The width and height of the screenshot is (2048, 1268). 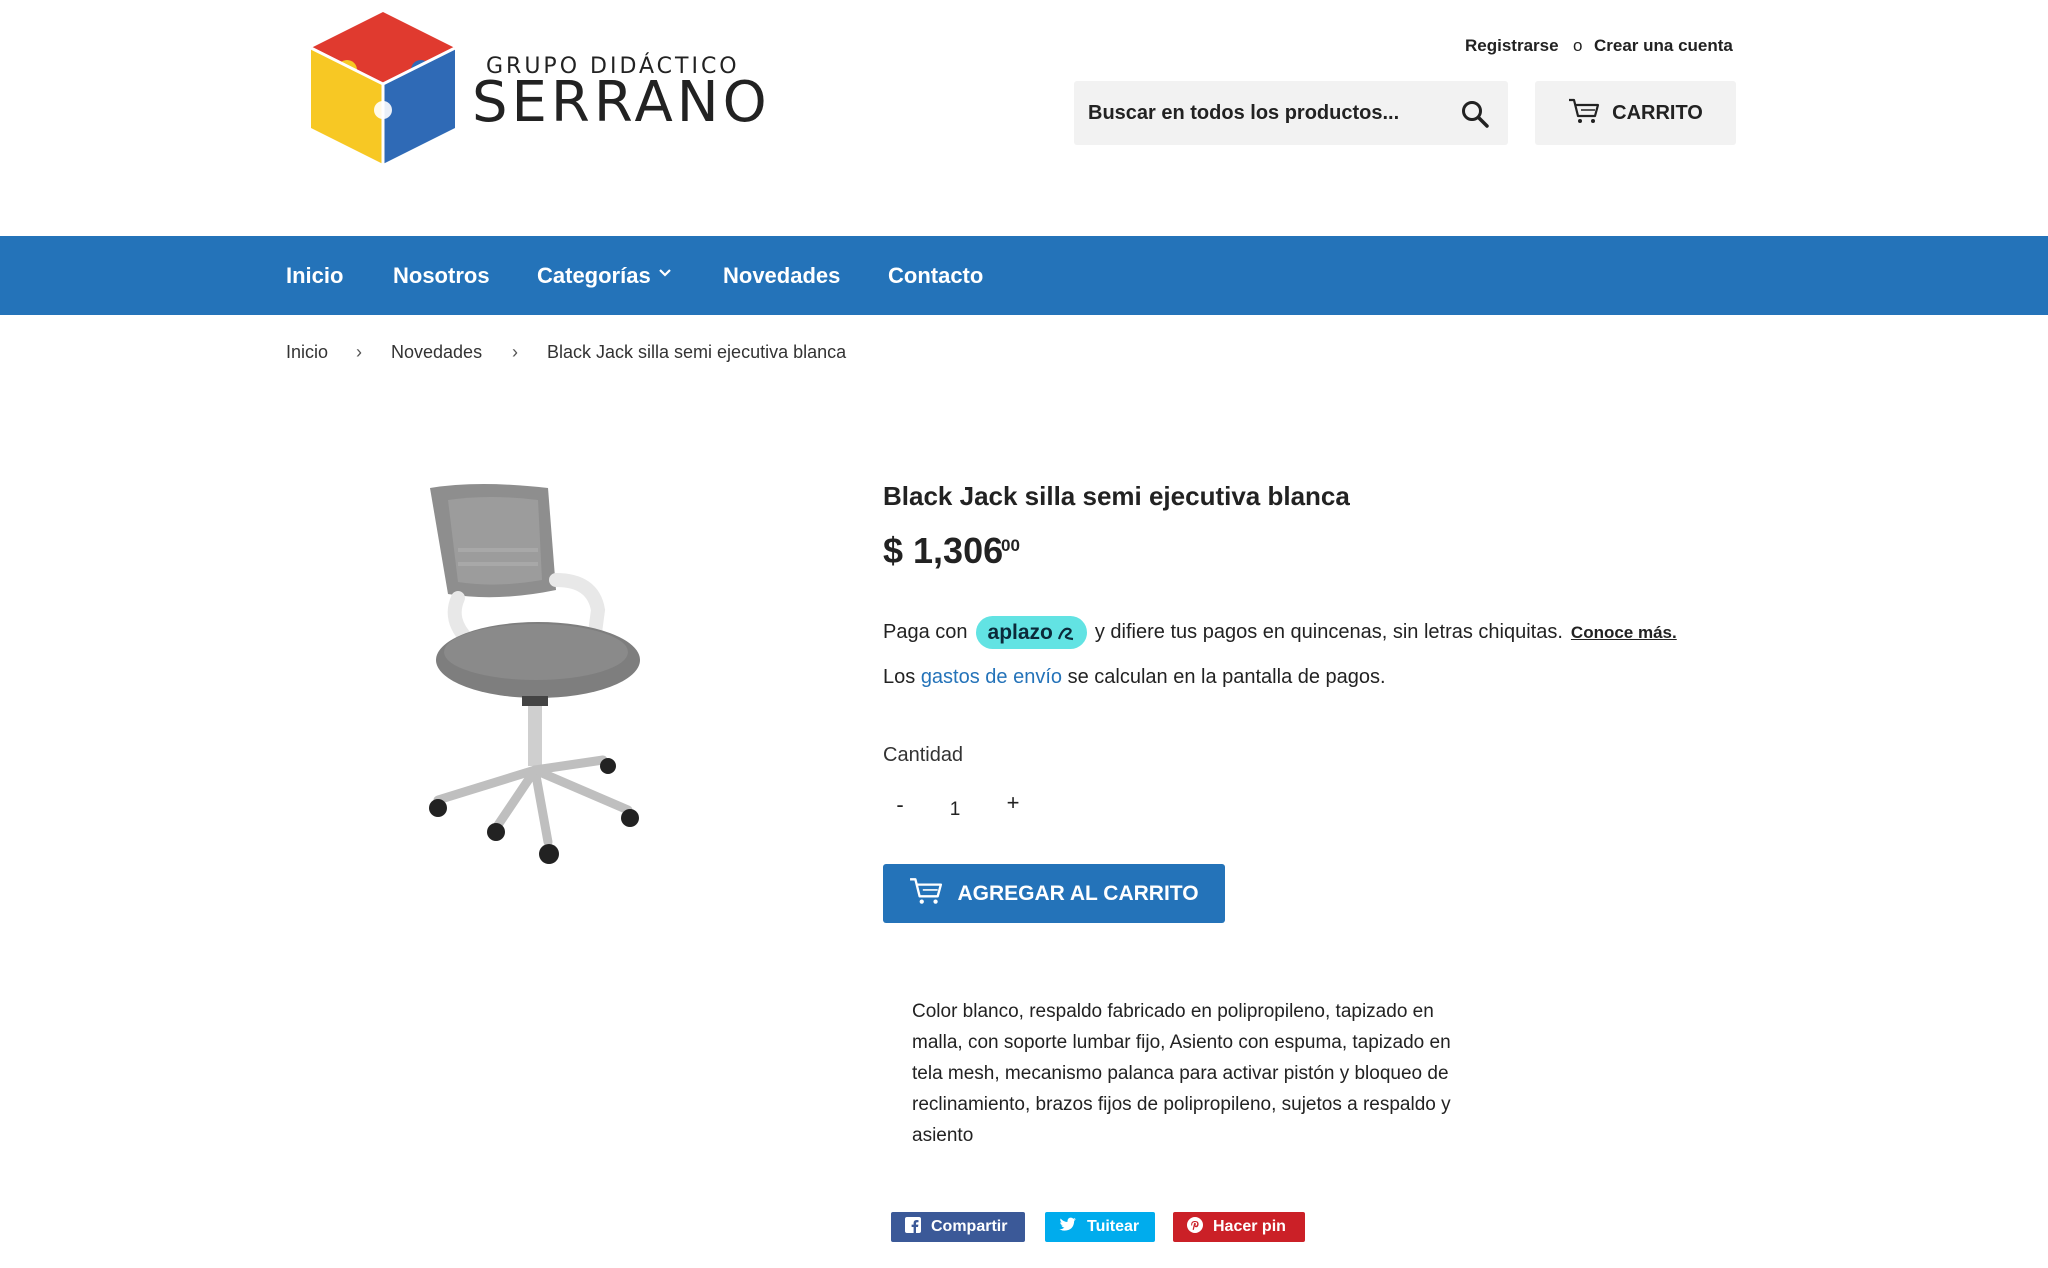 What do you see at coordinates (1116, 496) in the screenshot?
I see `product-title: Black Jack silla semi ejecutiva blanca` at bounding box center [1116, 496].